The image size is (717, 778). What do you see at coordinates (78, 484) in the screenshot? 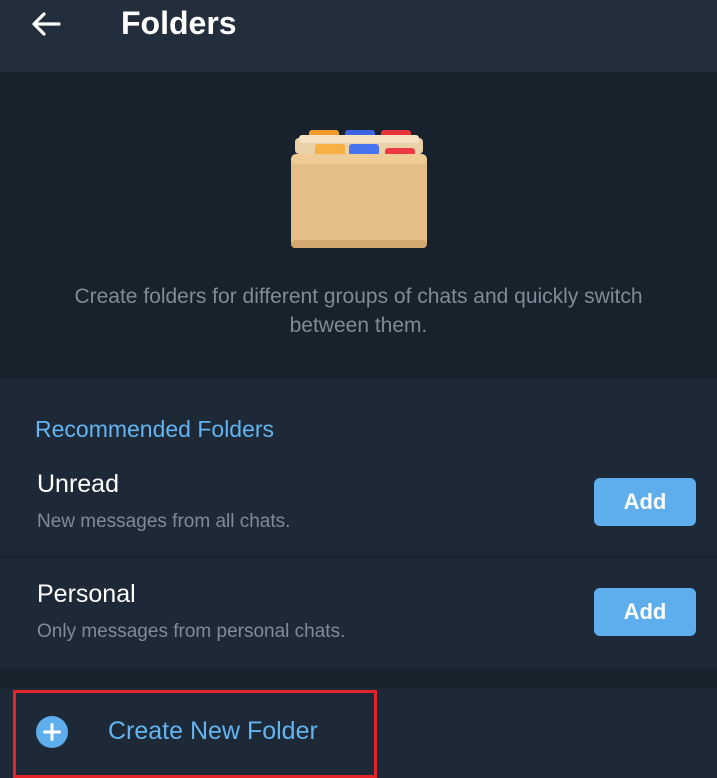
I see `folder-name: Unread` at bounding box center [78, 484].